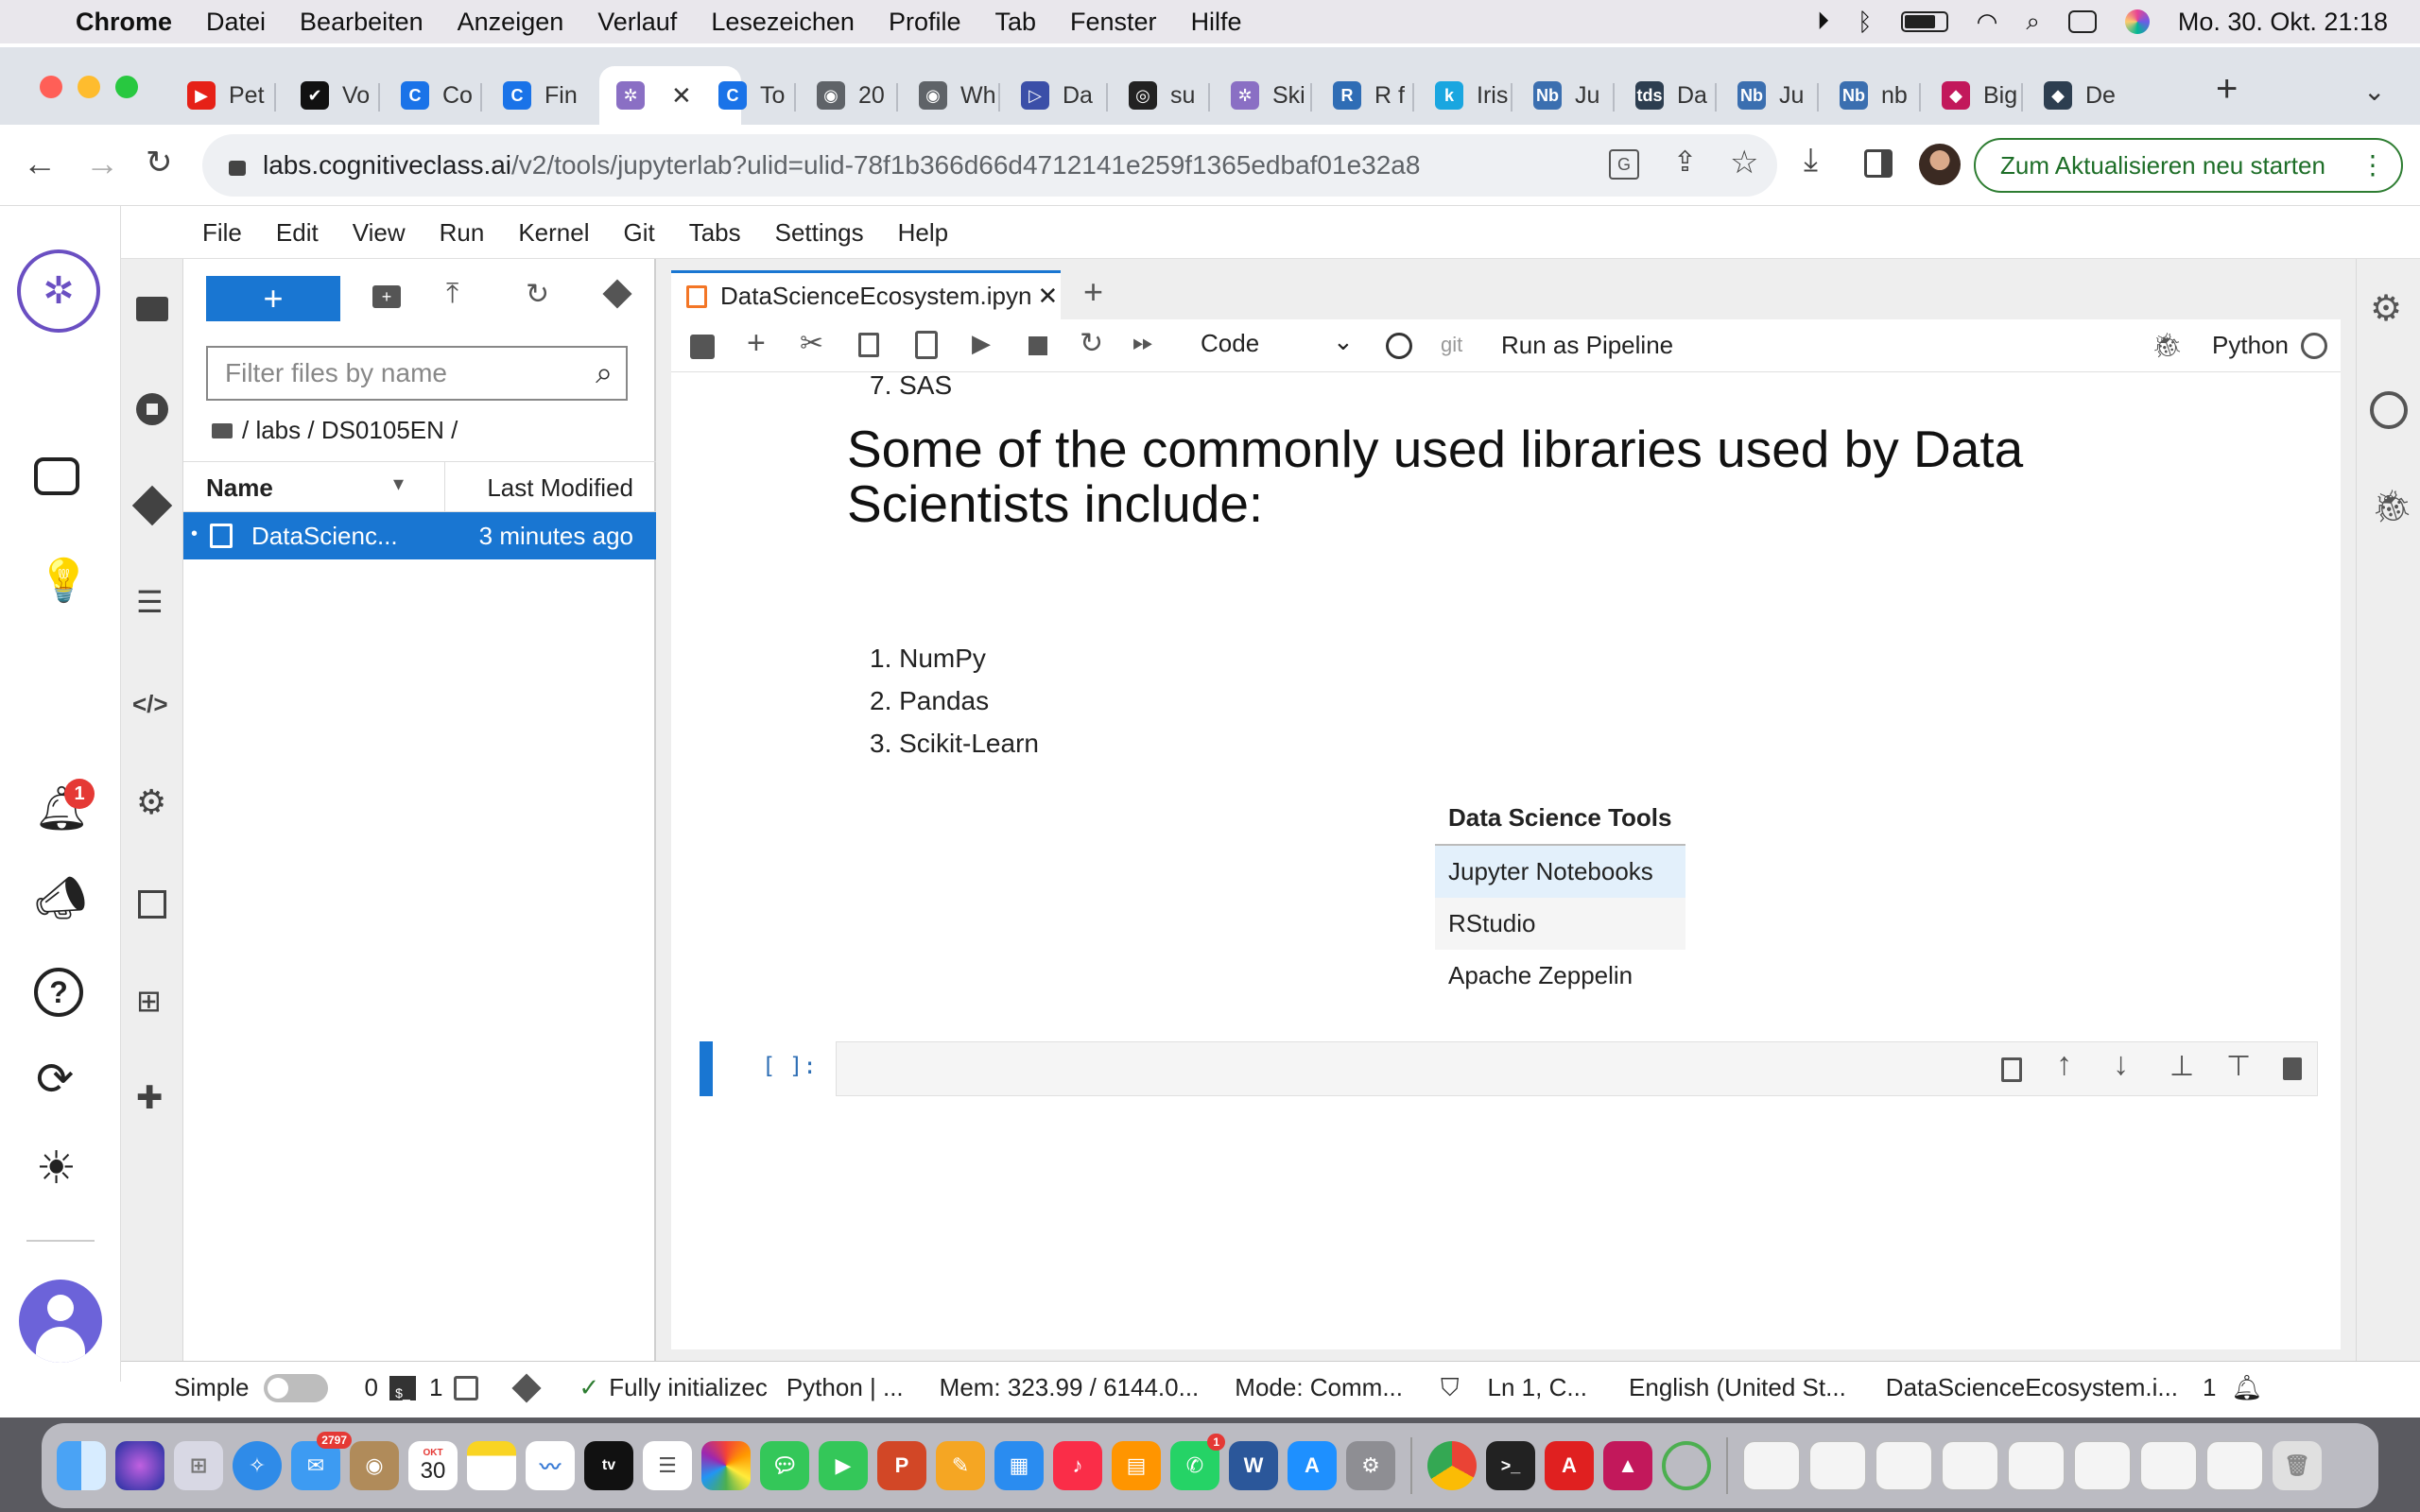 The width and height of the screenshot is (2420, 1512). Describe the element at coordinates (950, 95) in the screenshot. I see `browser-tab: ◉ Wh` at that location.